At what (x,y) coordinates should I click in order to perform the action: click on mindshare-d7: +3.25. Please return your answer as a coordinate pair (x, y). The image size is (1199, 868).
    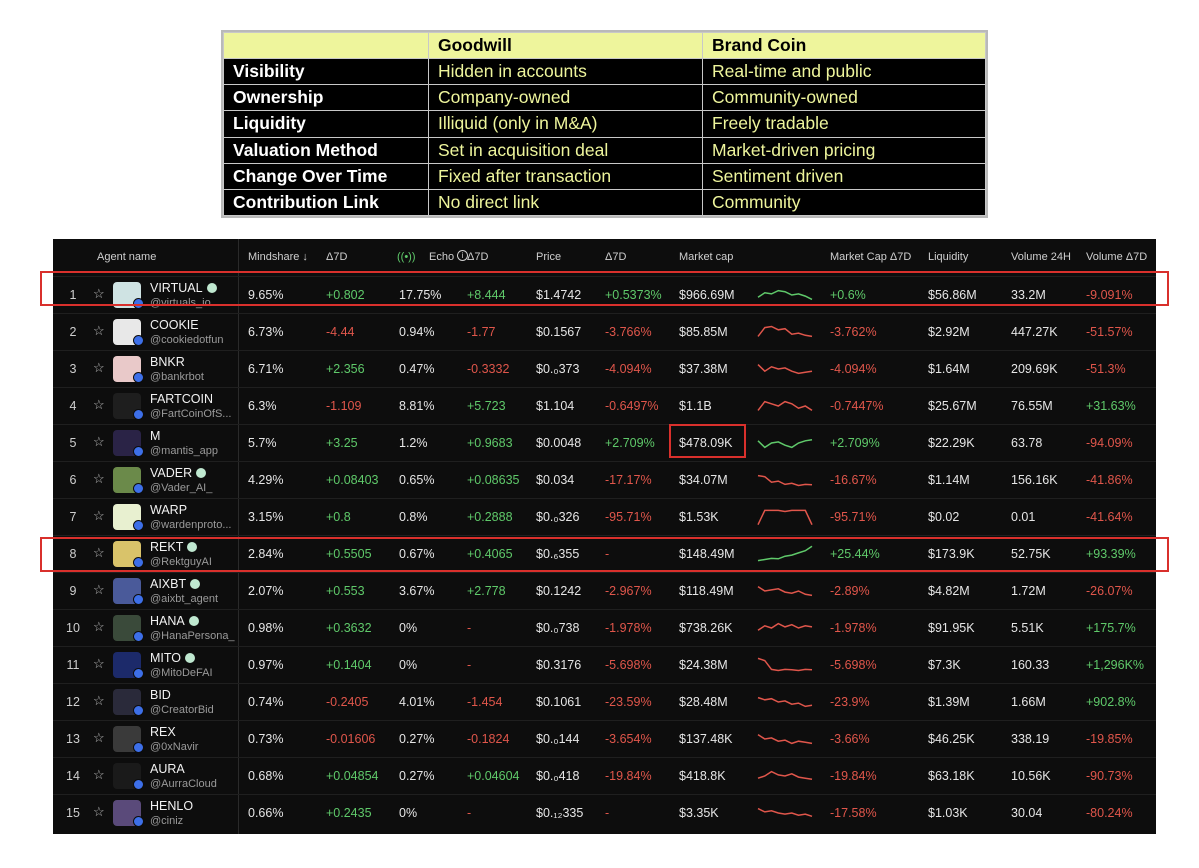
    Looking at the image, I should click on (342, 443).